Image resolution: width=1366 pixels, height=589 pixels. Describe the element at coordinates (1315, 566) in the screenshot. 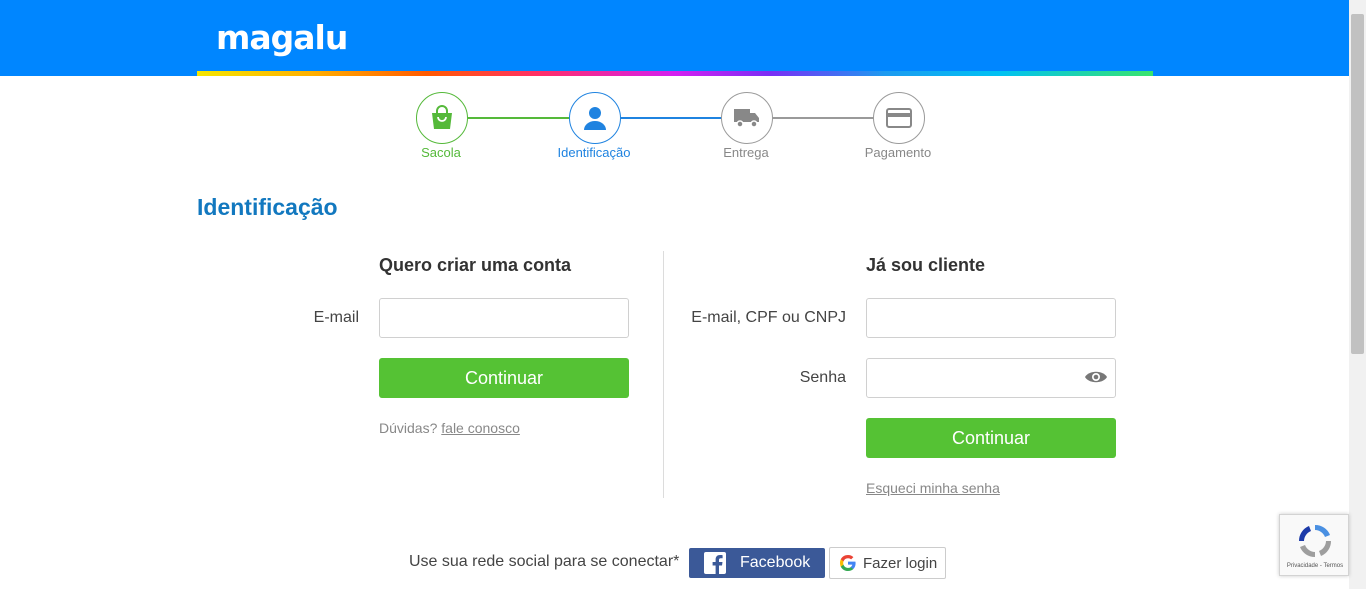

I see `recaptcha-links: Privacidade - Termos` at that location.